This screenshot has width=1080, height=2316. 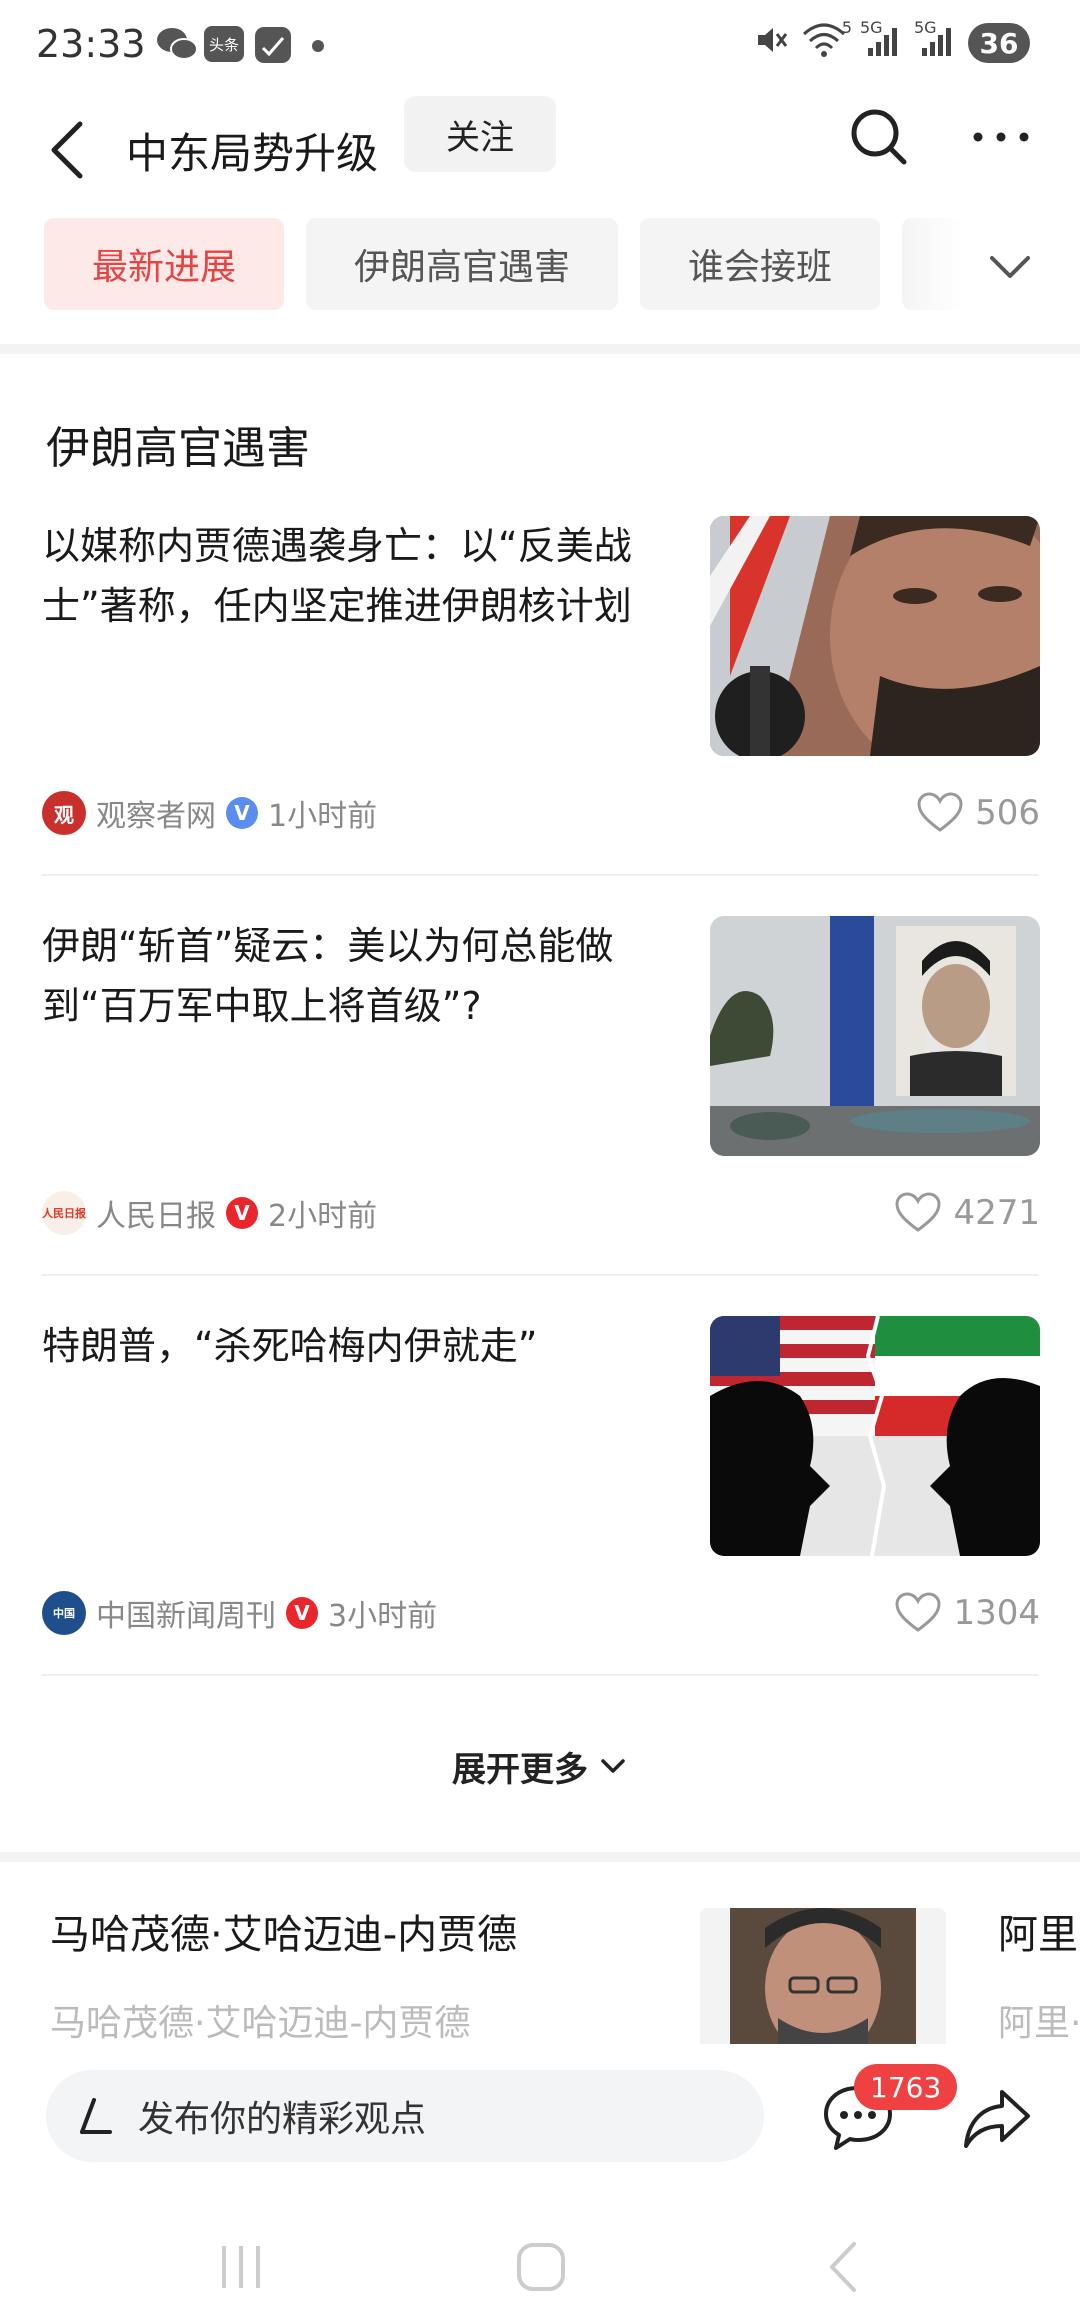 I want to click on source-logo-text: 人民日报, so click(x=64, y=1213).